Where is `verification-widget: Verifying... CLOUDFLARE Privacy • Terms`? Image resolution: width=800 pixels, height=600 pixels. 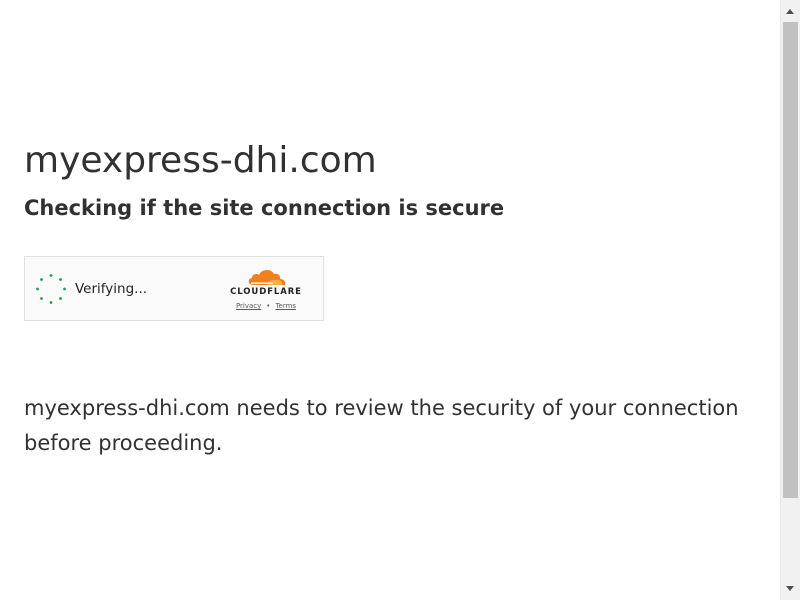 verification-widget: Verifying... CLOUDFLARE Privacy • Terms is located at coordinates (174, 288).